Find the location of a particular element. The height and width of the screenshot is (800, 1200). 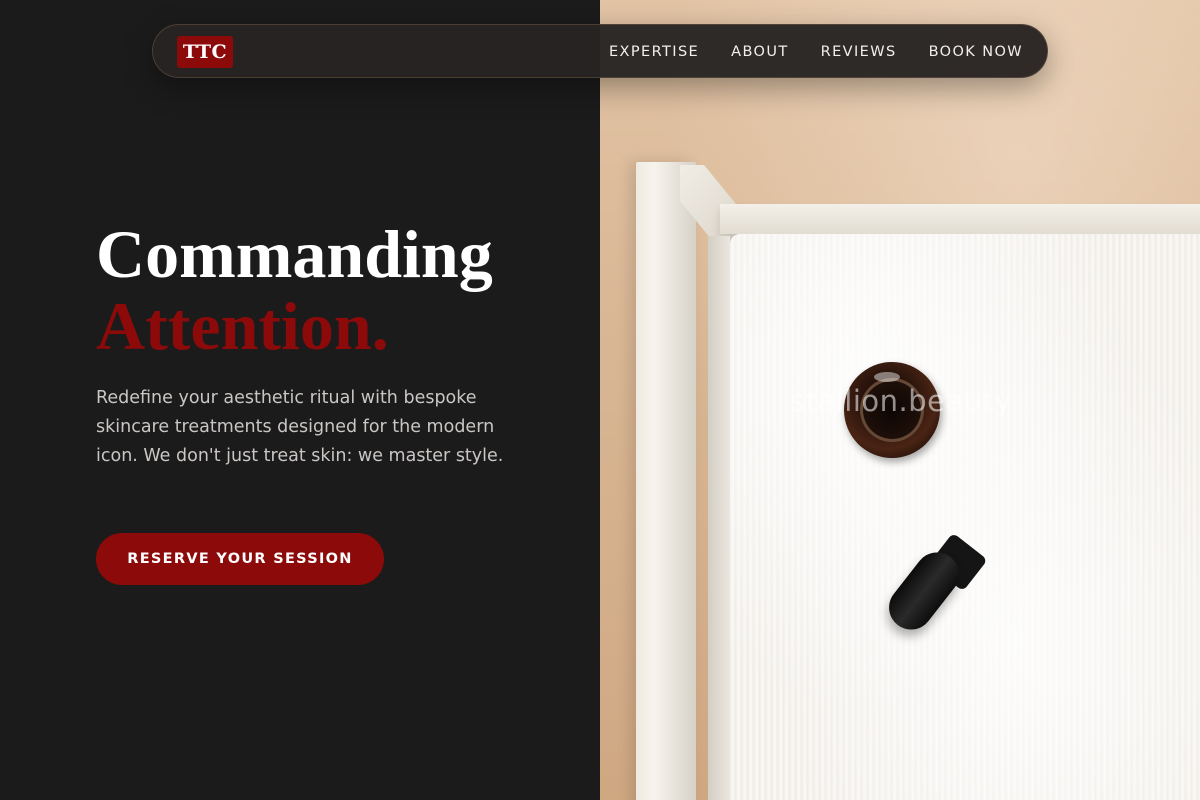

tray-frame-top is located at coordinates (960, 219).